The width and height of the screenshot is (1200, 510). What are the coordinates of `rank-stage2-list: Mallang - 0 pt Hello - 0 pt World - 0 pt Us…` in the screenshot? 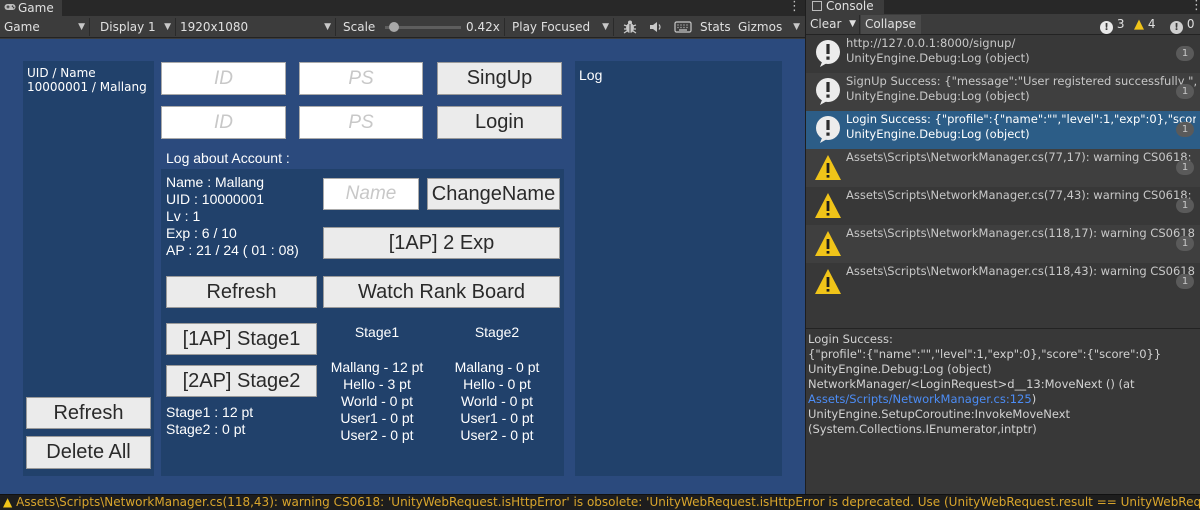 It's located at (497, 401).